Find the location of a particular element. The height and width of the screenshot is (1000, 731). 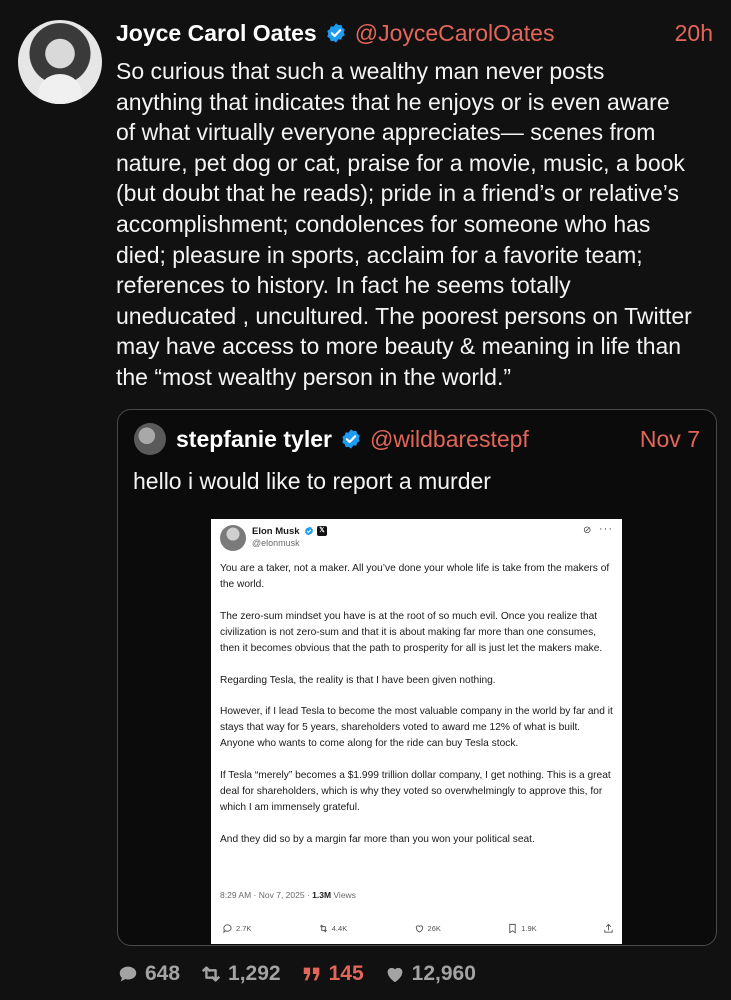

embedded-bookmark: 1.9K is located at coordinates (522, 928).